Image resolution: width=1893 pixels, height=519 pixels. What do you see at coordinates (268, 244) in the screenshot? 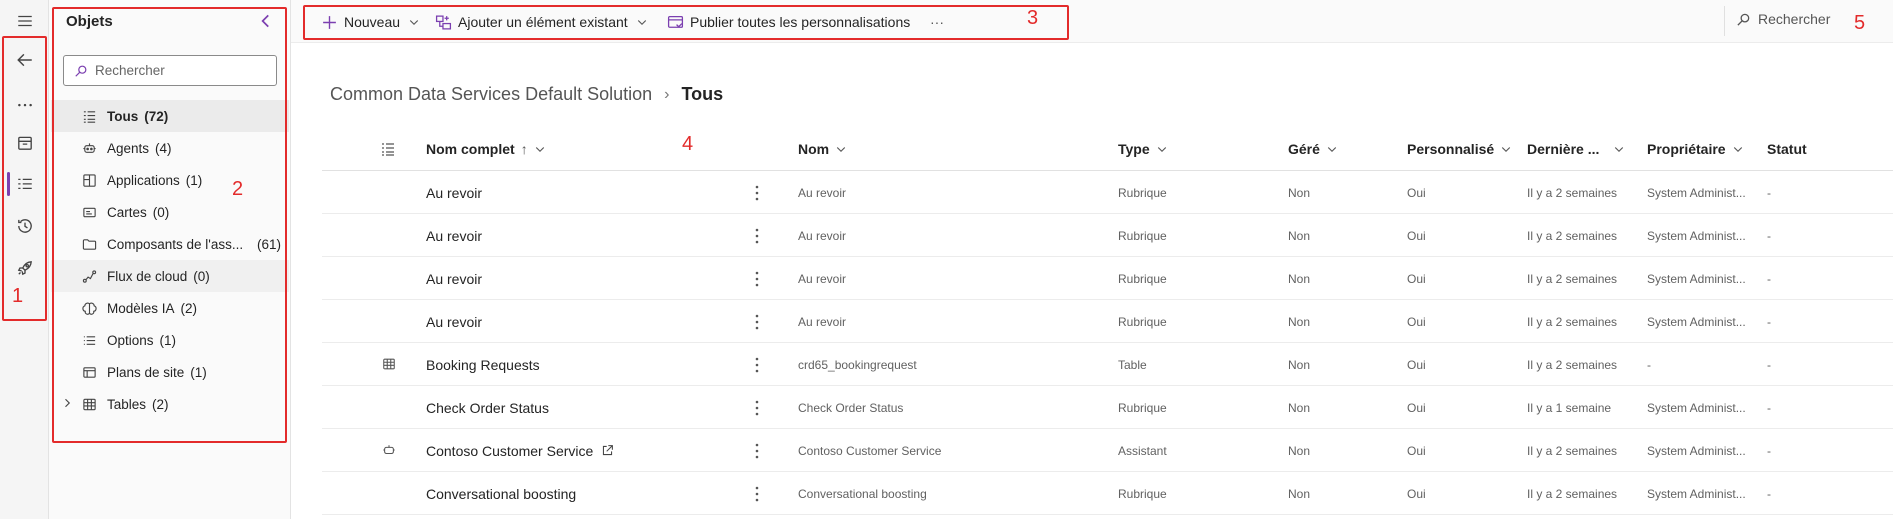
I see `nav-item-count: (61)` at bounding box center [268, 244].